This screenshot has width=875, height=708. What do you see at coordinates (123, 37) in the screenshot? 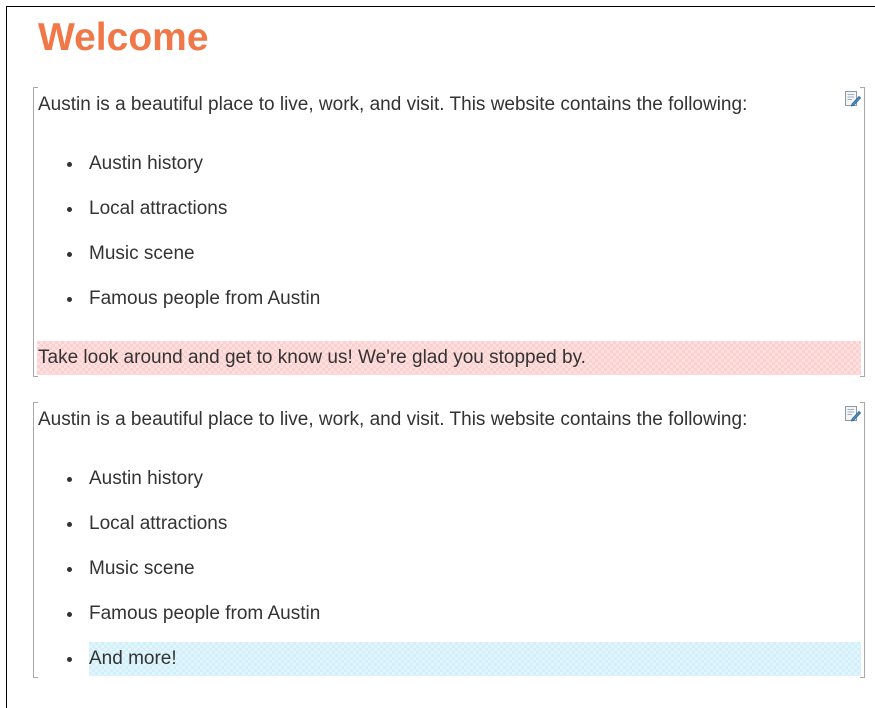
I see `page-title: Welcome` at bounding box center [123, 37].